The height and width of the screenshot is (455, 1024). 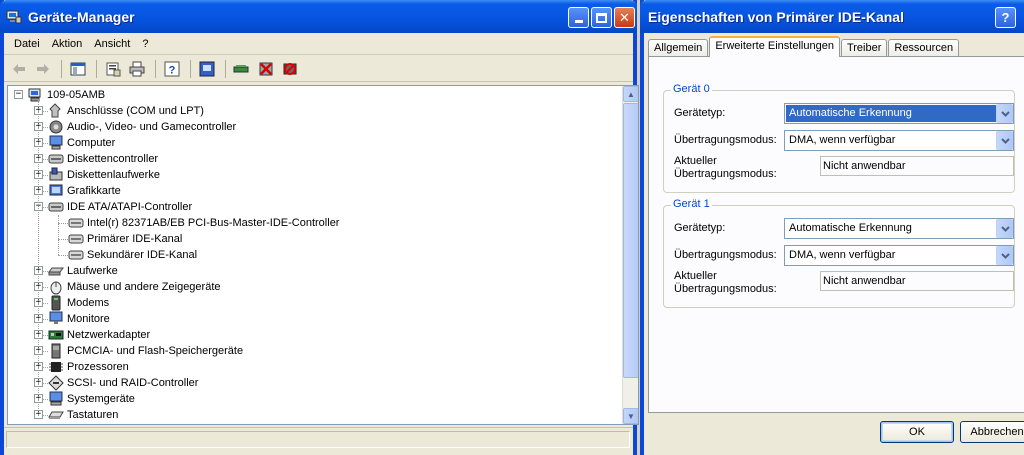 What do you see at coordinates (992, 432) in the screenshot?
I see `cancel-button: Abbrechen` at bounding box center [992, 432].